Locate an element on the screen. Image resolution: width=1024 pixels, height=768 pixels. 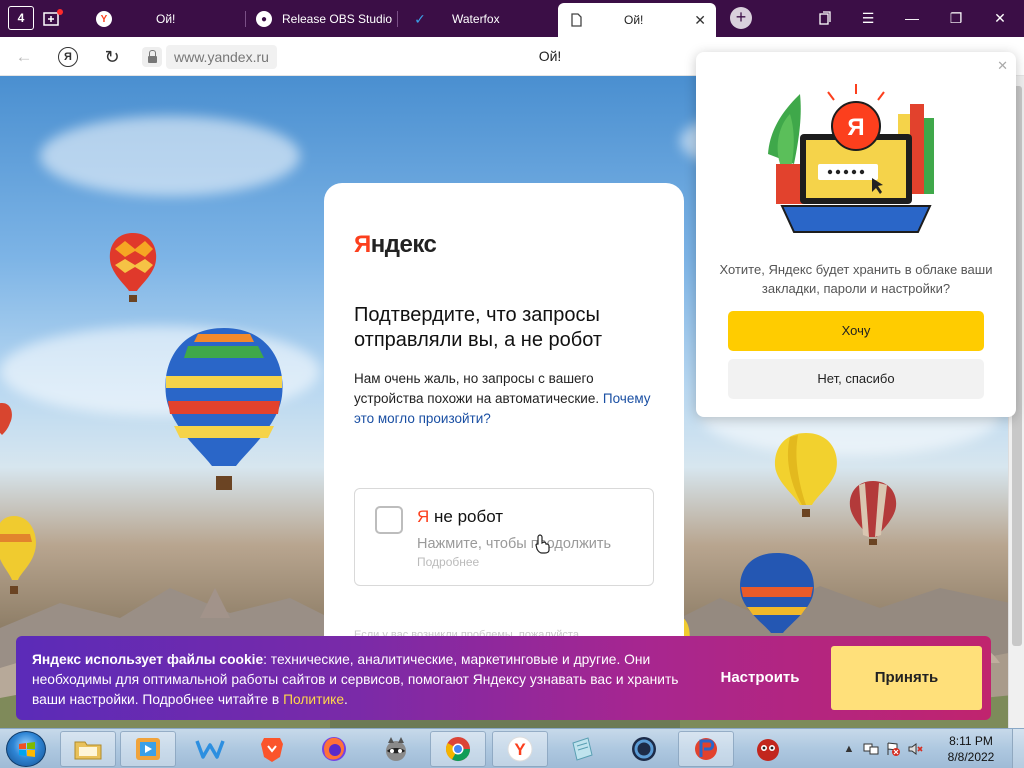
minimize-icon: — is located at coordinates (912, 18).